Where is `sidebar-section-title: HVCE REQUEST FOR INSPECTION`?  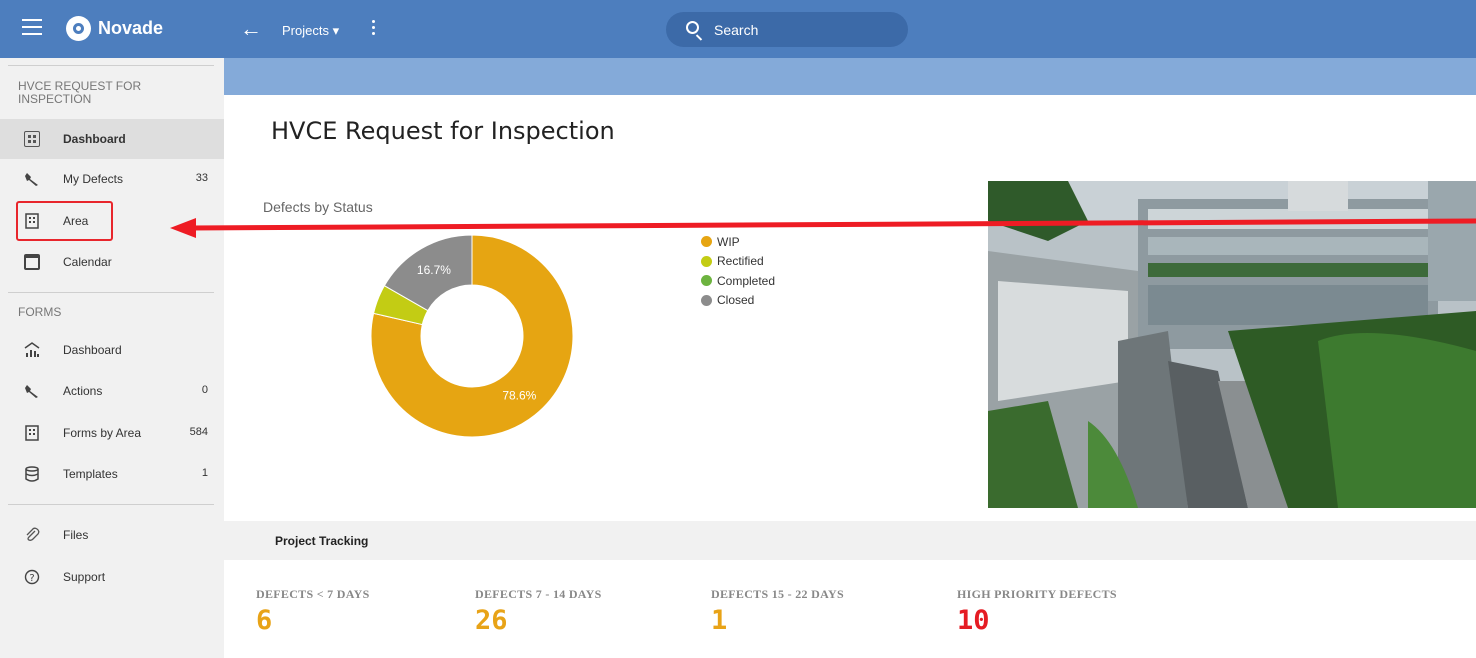 sidebar-section-title: HVCE REQUEST FOR INSPECTION is located at coordinates (80, 92).